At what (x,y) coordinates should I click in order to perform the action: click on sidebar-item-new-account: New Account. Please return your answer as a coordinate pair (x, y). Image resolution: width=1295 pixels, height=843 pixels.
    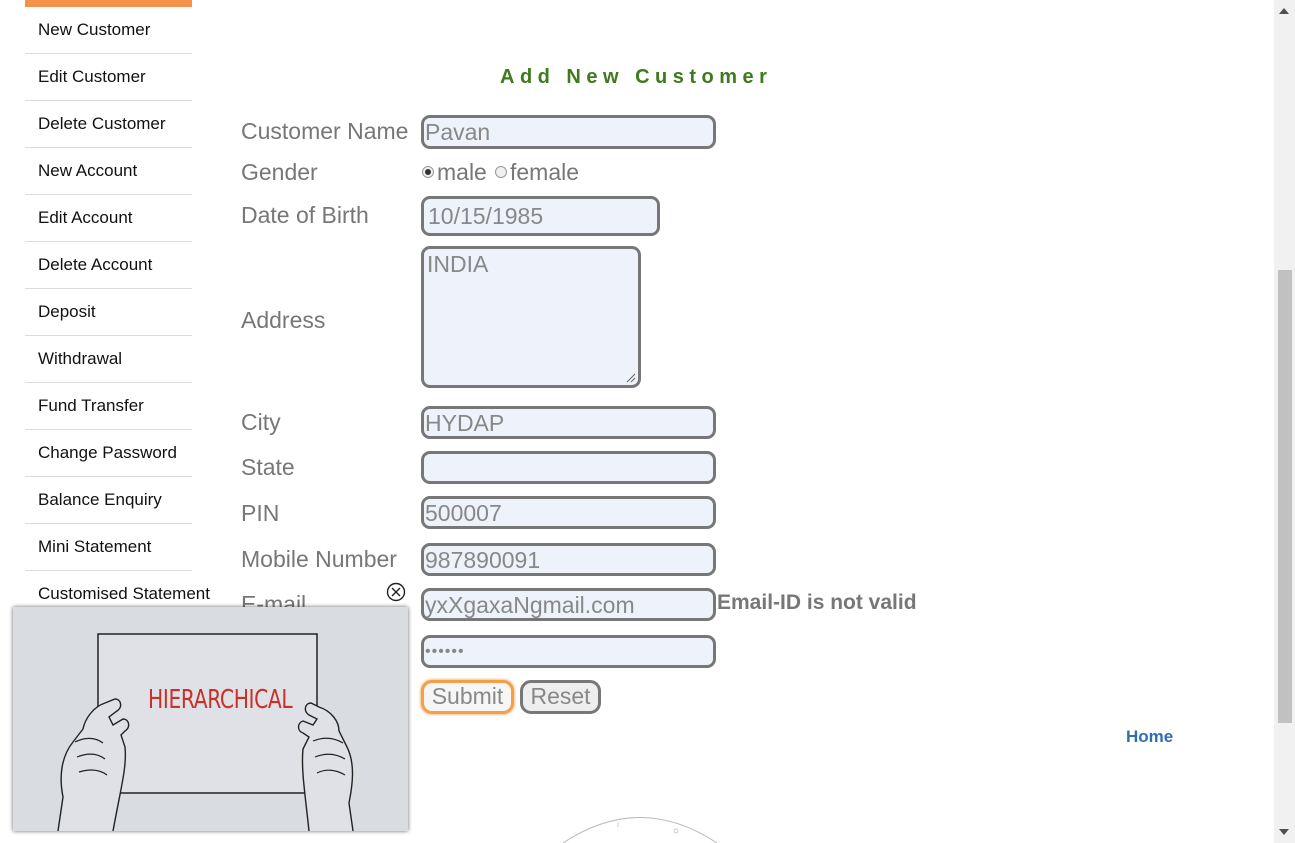
    Looking at the image, I should click on (108, 171).